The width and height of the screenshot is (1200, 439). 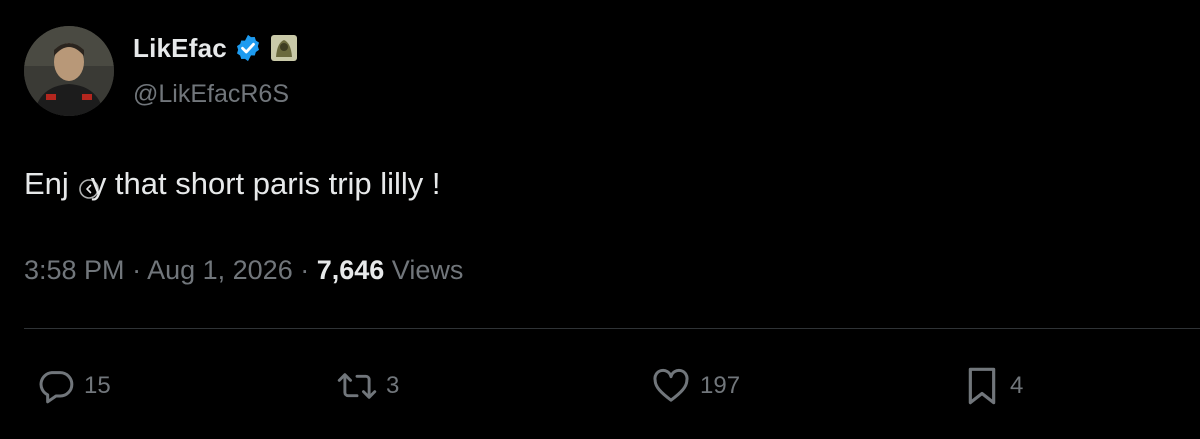 What do you see at coordinates (350, 270) in the screenshot?
I see `views-count: 7,646` at bounding box center [350, 270].